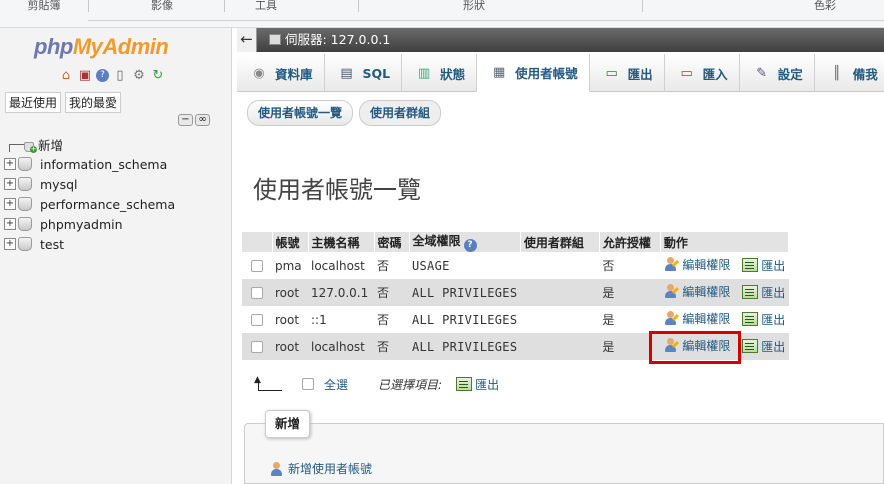  Describe the element at coordinates (400, 113) in the screenshot. I see `tab-user-groups: 使用者群組` at that location.